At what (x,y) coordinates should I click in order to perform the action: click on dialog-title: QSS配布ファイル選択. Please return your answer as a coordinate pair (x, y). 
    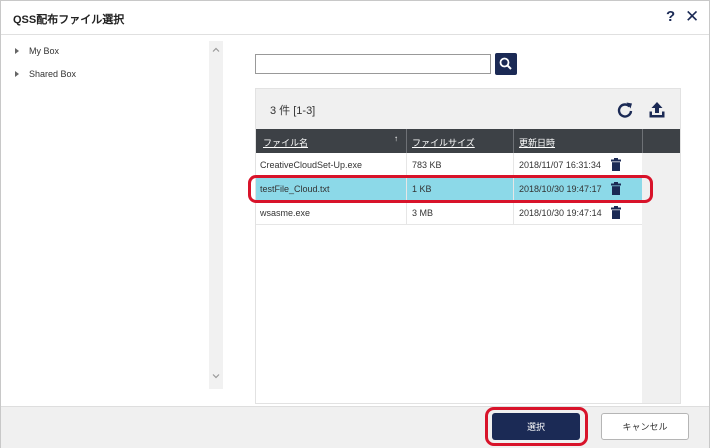
    Looking at the image, I should click on (69, 20).